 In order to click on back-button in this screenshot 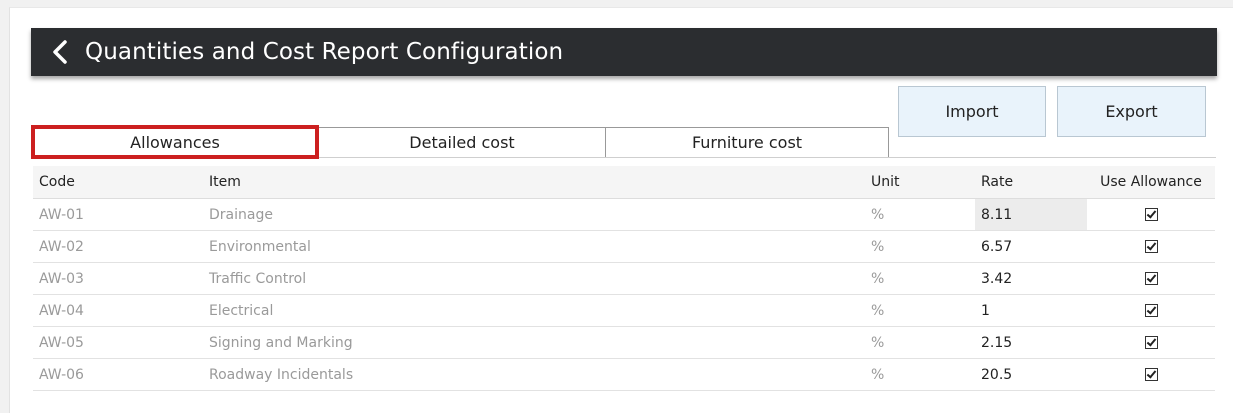, I will do `click(60, 52)`.